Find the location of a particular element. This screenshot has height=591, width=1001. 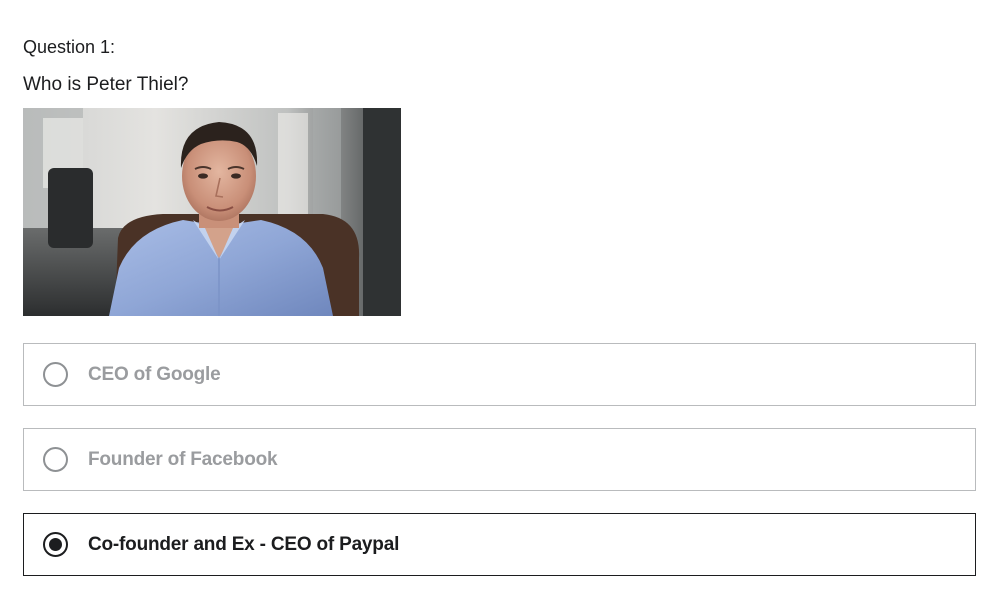

radio-selected-dot is located at coordinates (55, 544).